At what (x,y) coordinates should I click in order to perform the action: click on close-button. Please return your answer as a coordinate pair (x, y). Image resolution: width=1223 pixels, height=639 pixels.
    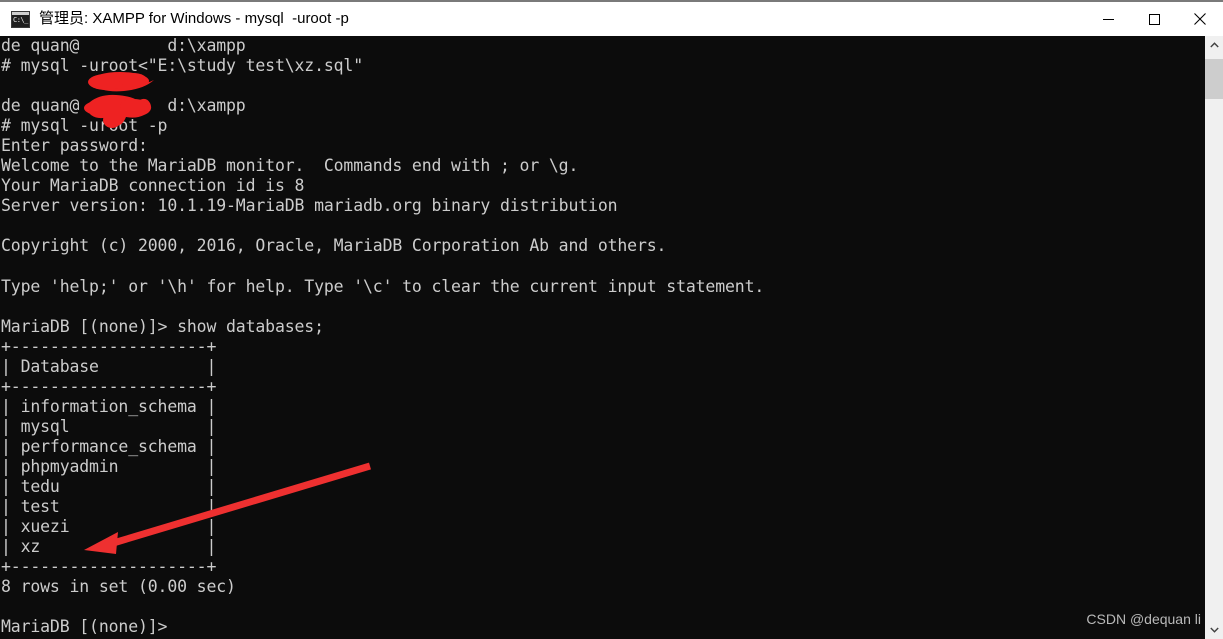
    Looking at the image, I should click on (1200, 19).